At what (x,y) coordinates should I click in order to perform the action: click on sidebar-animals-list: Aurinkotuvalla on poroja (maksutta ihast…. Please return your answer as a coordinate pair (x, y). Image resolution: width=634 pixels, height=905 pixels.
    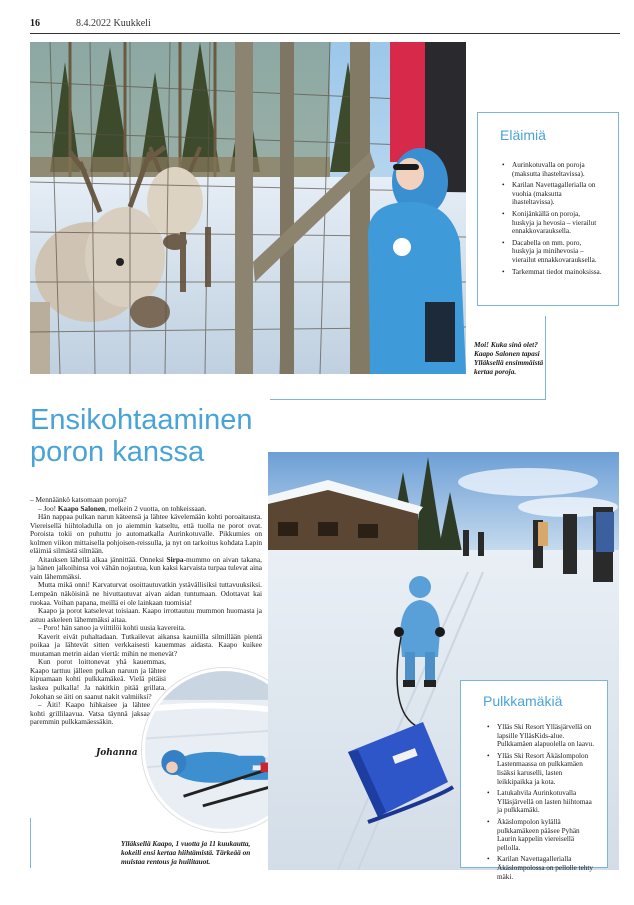
    Looking at the image, I should click on (553, 218).